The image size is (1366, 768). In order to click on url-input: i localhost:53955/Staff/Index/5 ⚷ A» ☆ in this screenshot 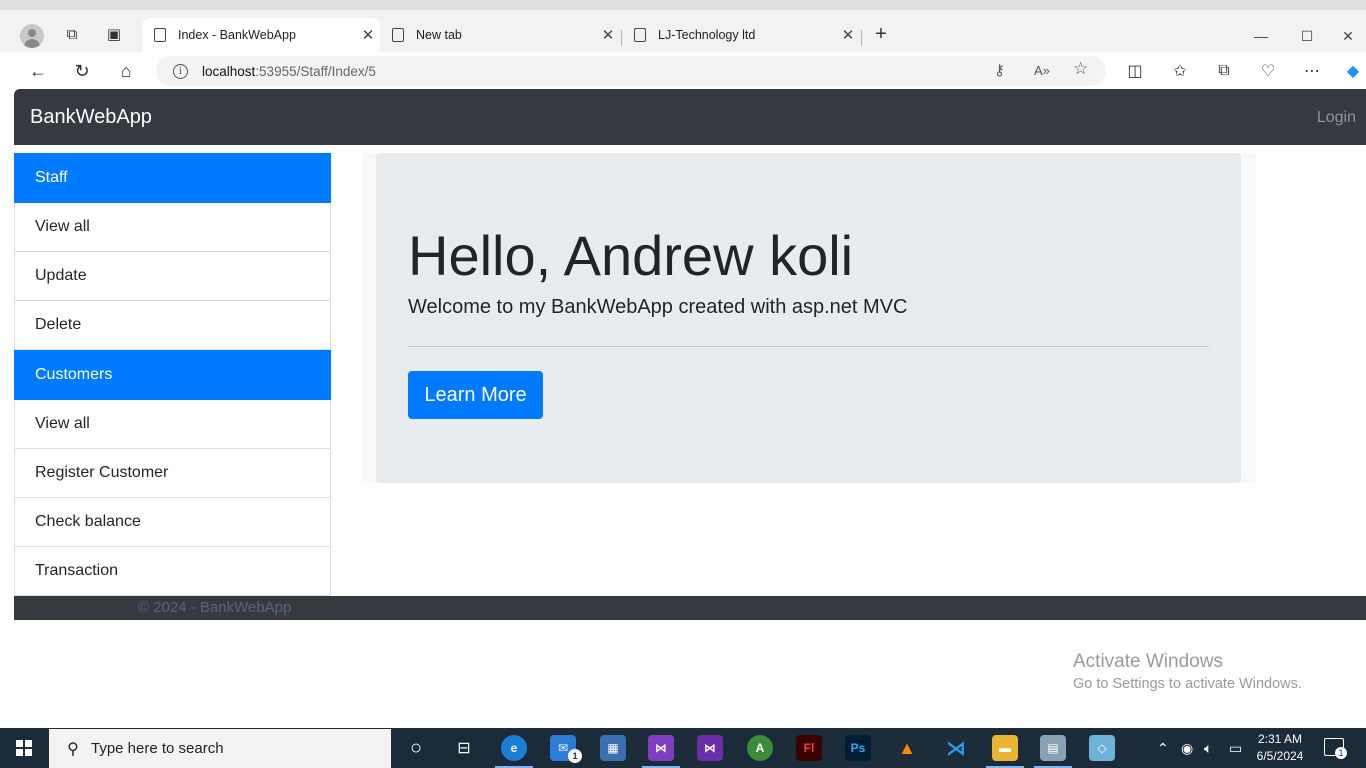, I will do `click(631, 71)`.